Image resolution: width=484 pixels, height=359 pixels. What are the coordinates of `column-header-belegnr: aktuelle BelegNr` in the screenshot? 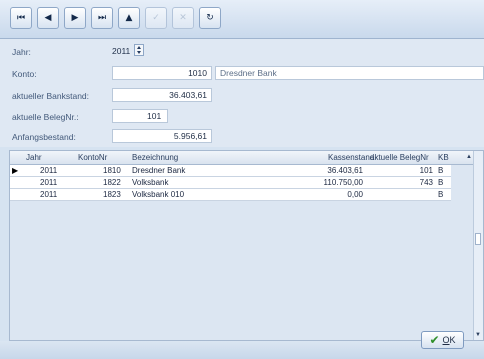 It's located at (399, 157).